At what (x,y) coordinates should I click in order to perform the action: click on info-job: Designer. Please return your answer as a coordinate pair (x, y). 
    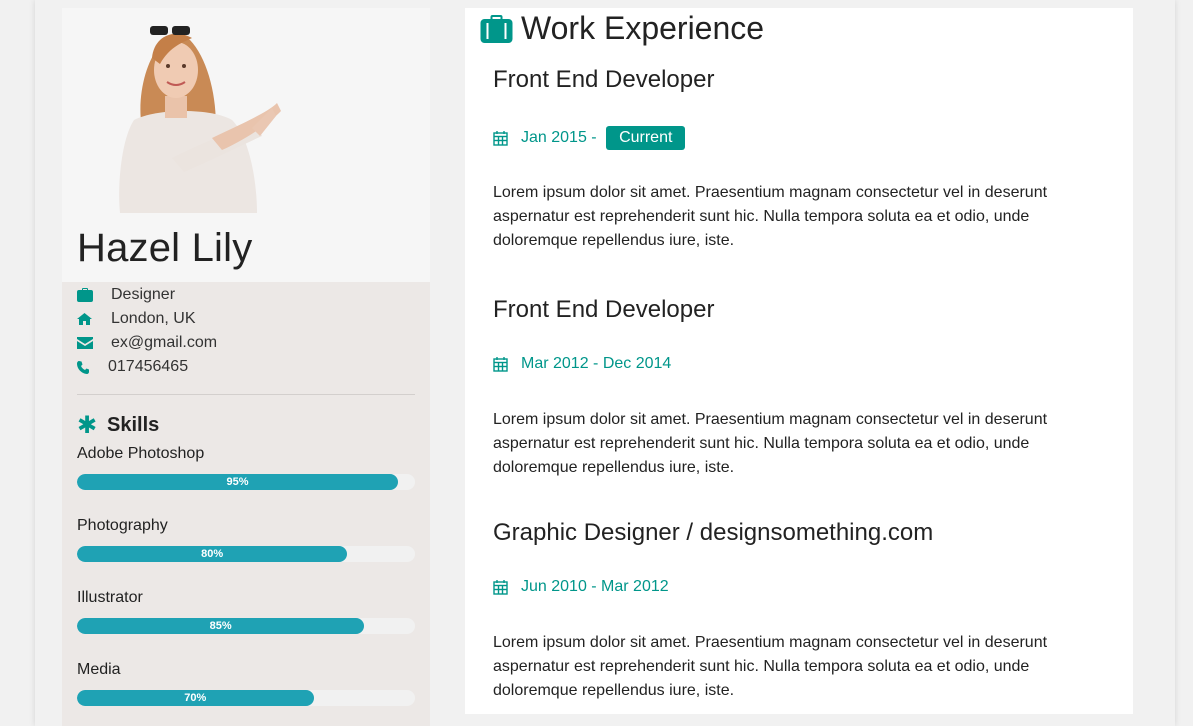
    Looking at the image, I should click on (246, 295).